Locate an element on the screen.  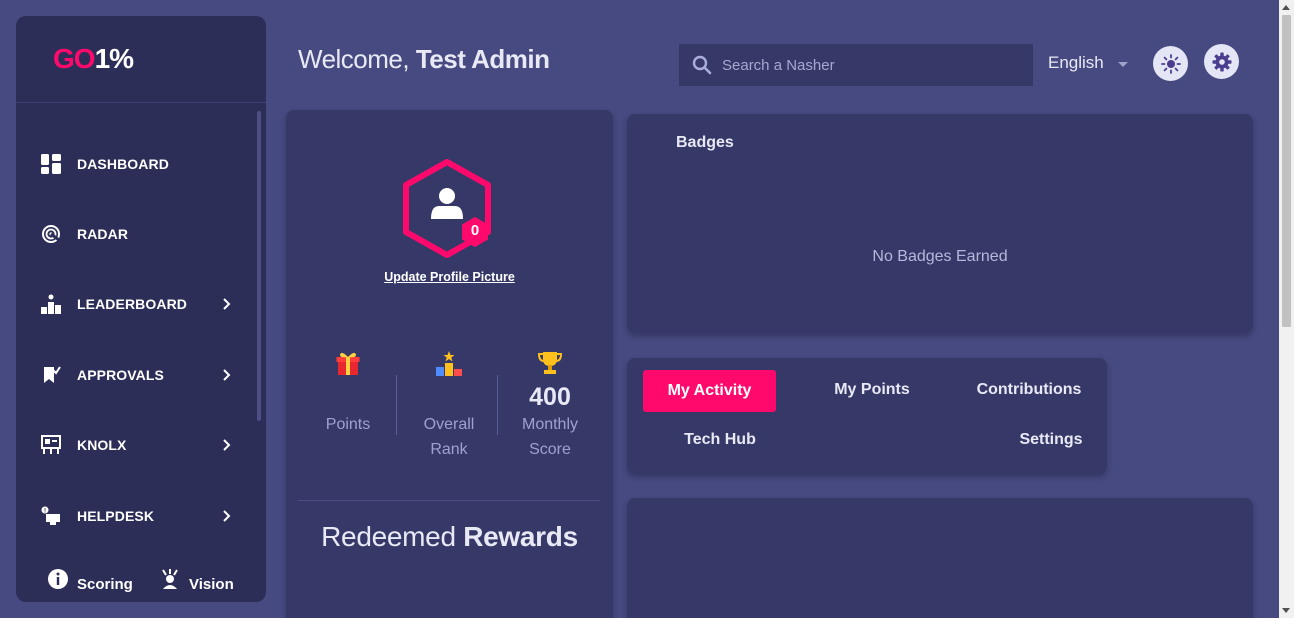
update-profile-picture-link: Update Profile Picture is located at coordinates (449, 277).